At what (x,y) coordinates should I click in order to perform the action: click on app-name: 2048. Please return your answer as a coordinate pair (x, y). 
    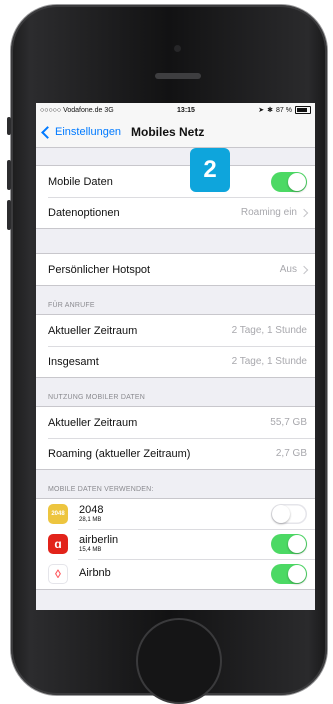
    Looking at the image, I should click on (91, 510).